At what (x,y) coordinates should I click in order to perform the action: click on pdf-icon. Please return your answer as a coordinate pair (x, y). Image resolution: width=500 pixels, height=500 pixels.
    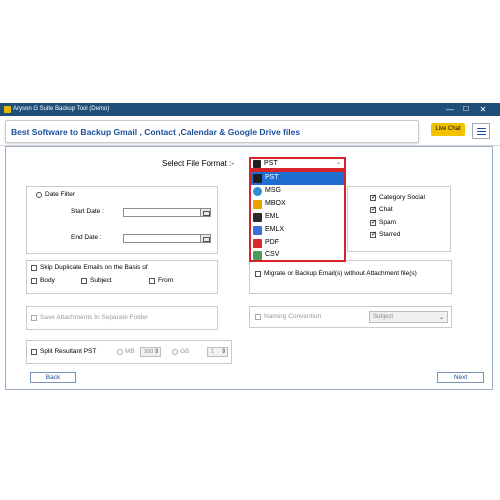
    Looking at the image, I should click on (257, 243).